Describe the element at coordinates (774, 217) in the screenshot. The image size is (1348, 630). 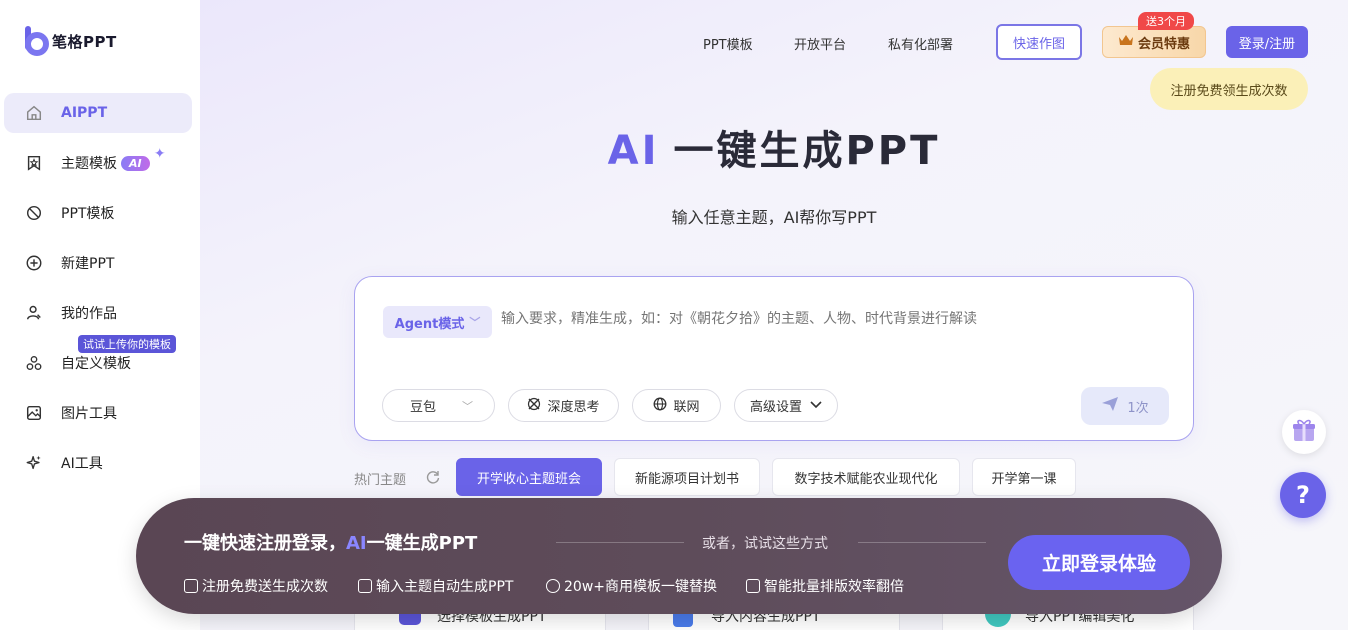
I see `hero-subtitle: 输入任意主题，AI帮你写PPT` at that location.